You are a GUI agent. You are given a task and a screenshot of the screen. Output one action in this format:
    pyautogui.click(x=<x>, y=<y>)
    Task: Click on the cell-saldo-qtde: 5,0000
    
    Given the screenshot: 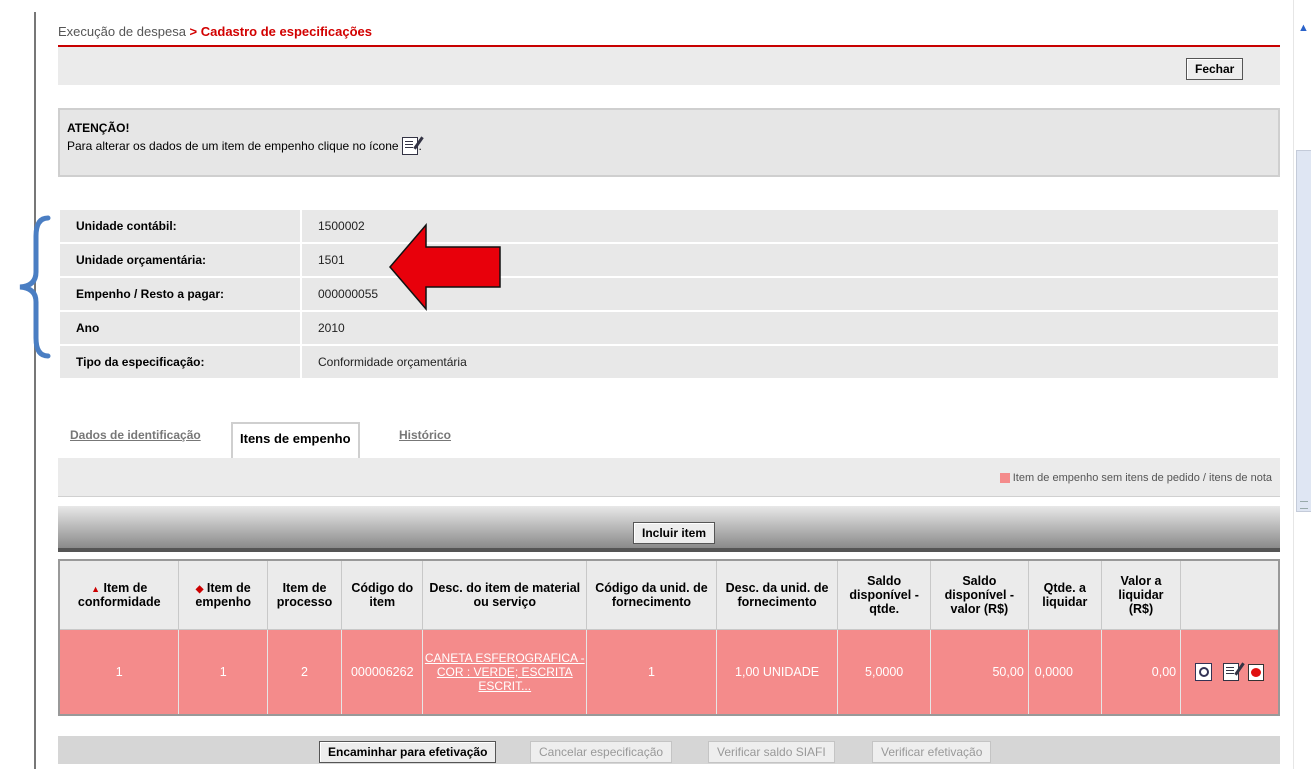 What is the action you would take?
    pyautogui.click(x=884, y=672)
    